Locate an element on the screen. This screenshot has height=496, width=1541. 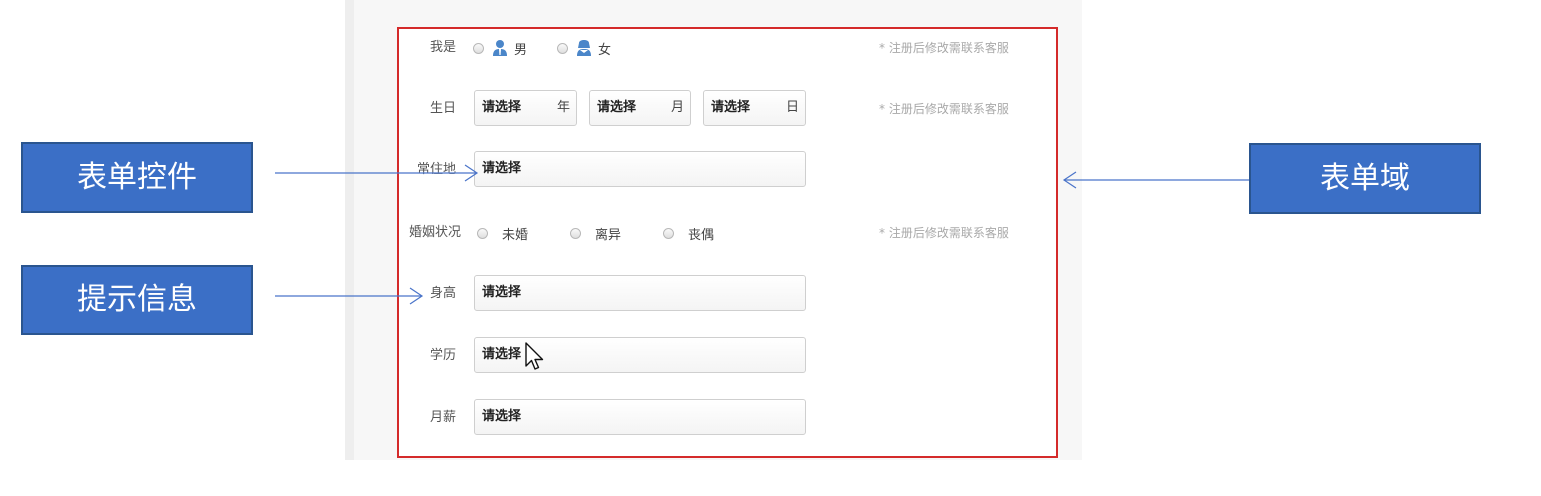
mouse-cursor-icon is located at coordinates (534, 356).